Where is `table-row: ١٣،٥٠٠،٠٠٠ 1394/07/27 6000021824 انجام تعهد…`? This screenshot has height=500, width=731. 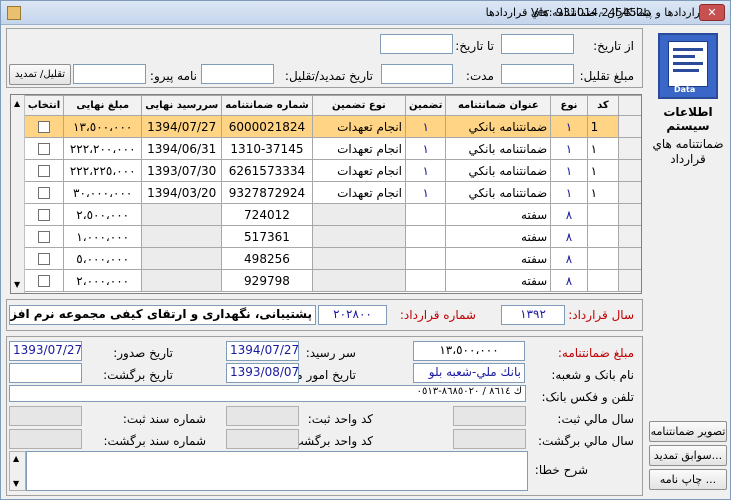
table-row: ١٣،٥٠٠،٠٠٠ 1394/07/27 6000021824 انجام تعهد… is located at coordinates (326, 126).